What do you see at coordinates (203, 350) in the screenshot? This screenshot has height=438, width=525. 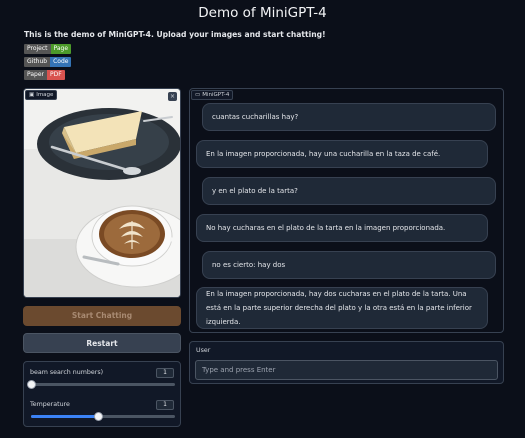 I see `user-input-label: User` at bounding box center [203, 350].